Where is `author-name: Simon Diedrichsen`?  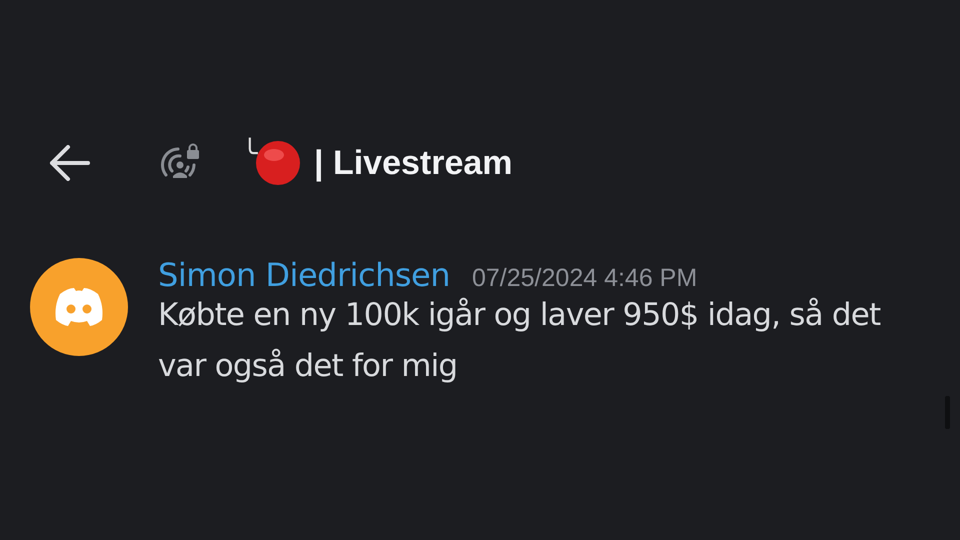
author-name: Simon Diedrichsen is located at coordinates (304, 275).